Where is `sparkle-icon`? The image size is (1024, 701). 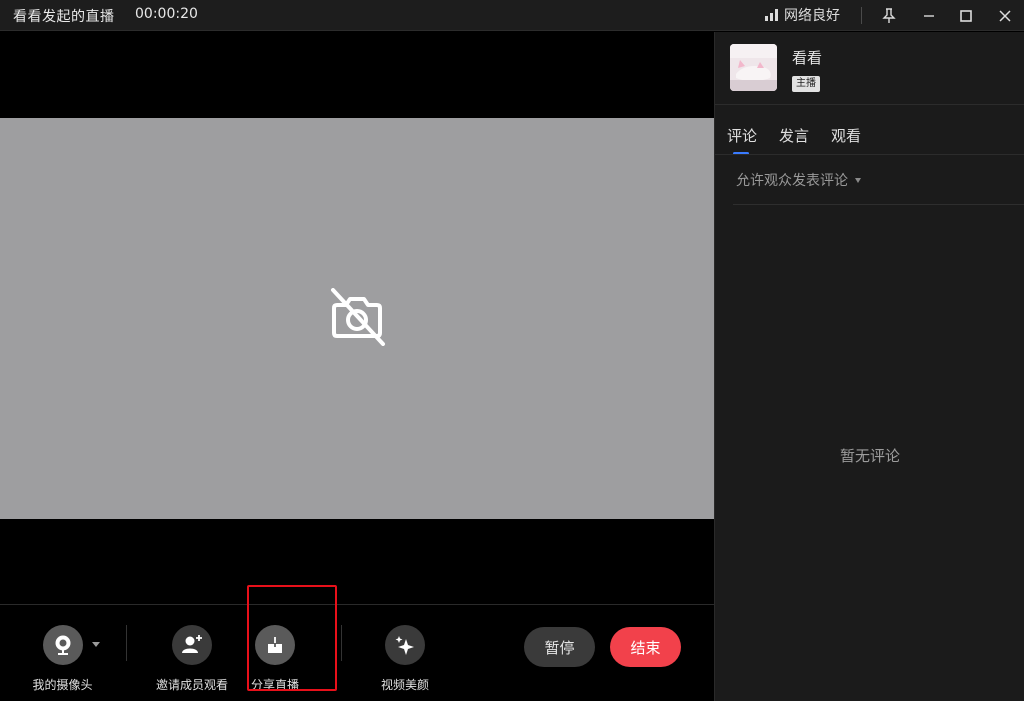
sparkle-icon is located at coordinates (404, 645).